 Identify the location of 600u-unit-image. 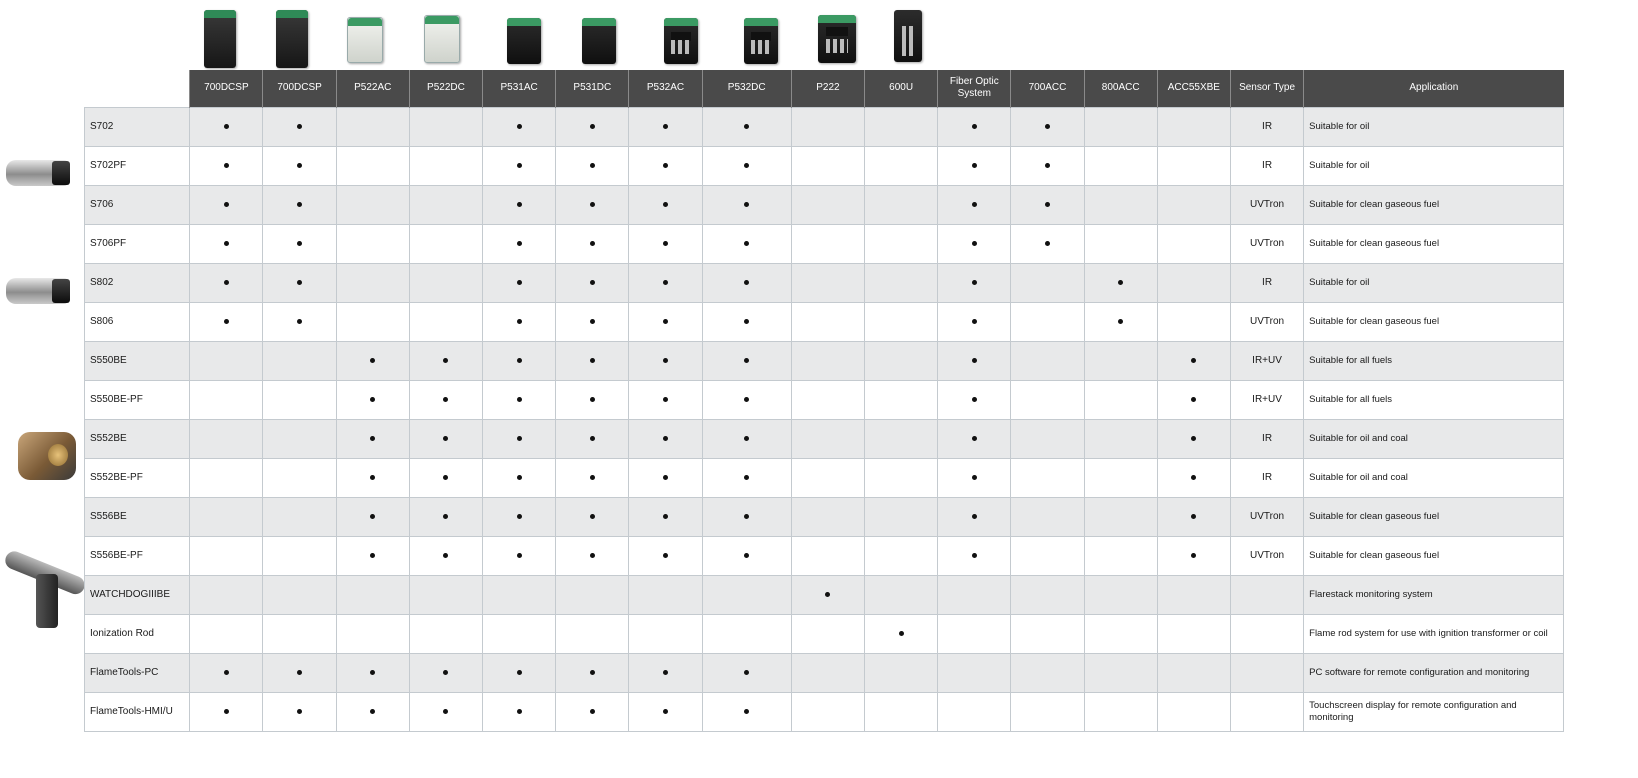
(908, 36).